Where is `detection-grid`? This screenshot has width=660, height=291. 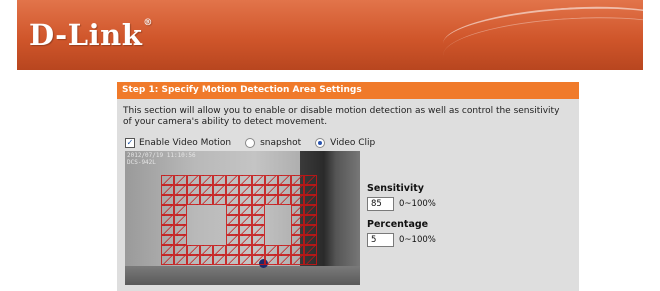
detection-grid is located at coordinates (239, 220).